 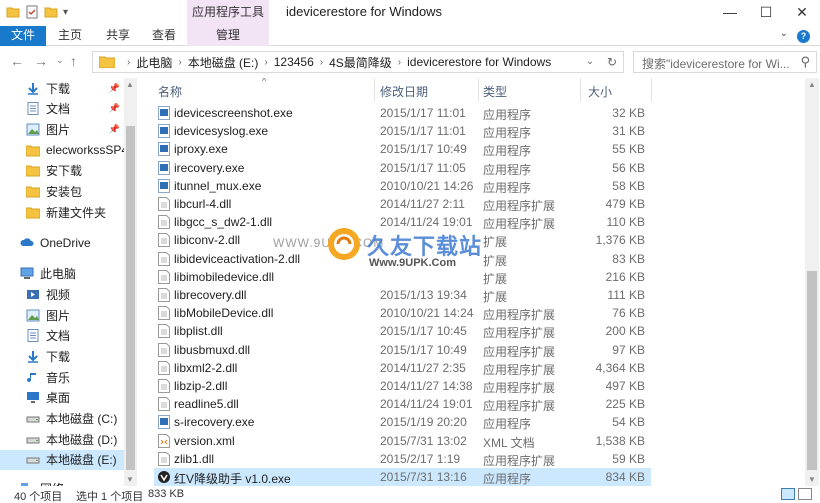 What do you see at coordinates (402, 441) in the screenshot?
I see `file-row: version.xml 2015/7/31 13:02 XML 文档 1,538 KB` at bounding box center [402, 441].